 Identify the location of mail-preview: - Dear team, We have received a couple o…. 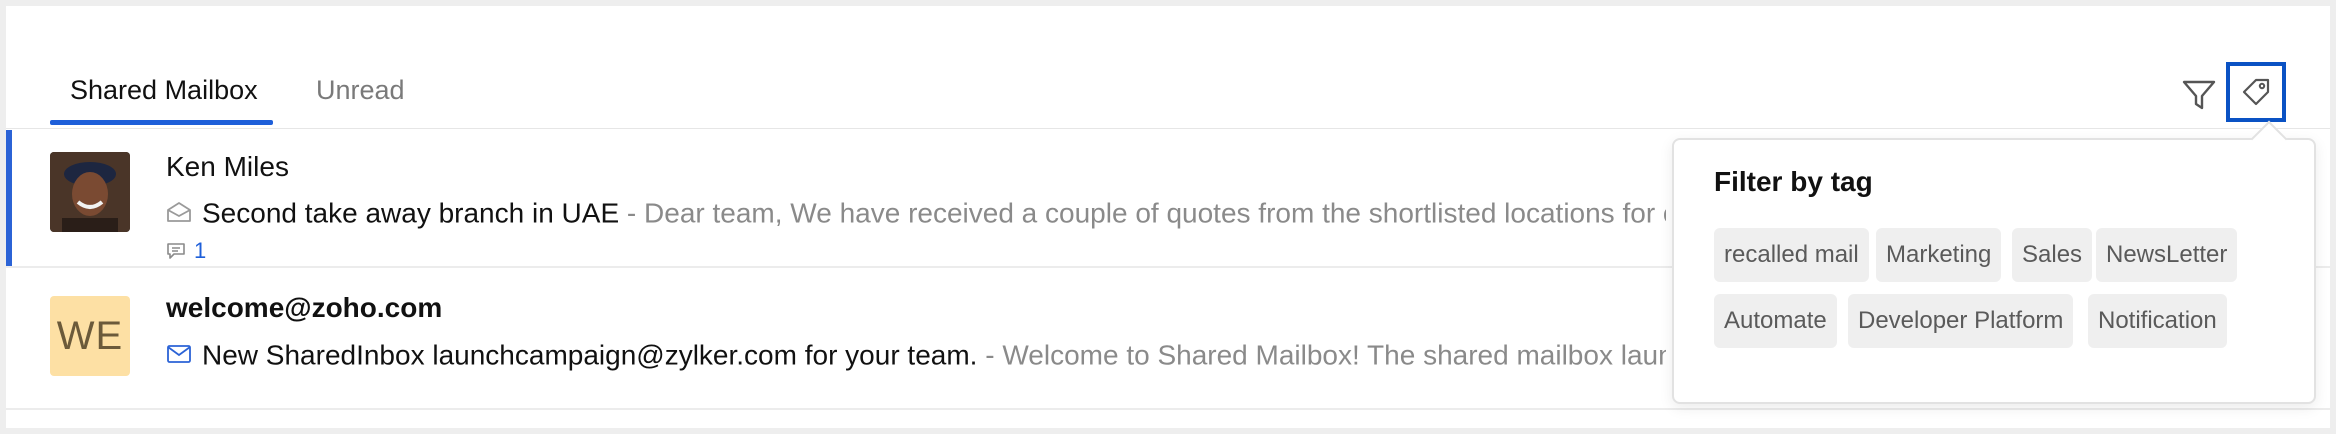
(1142, 213).